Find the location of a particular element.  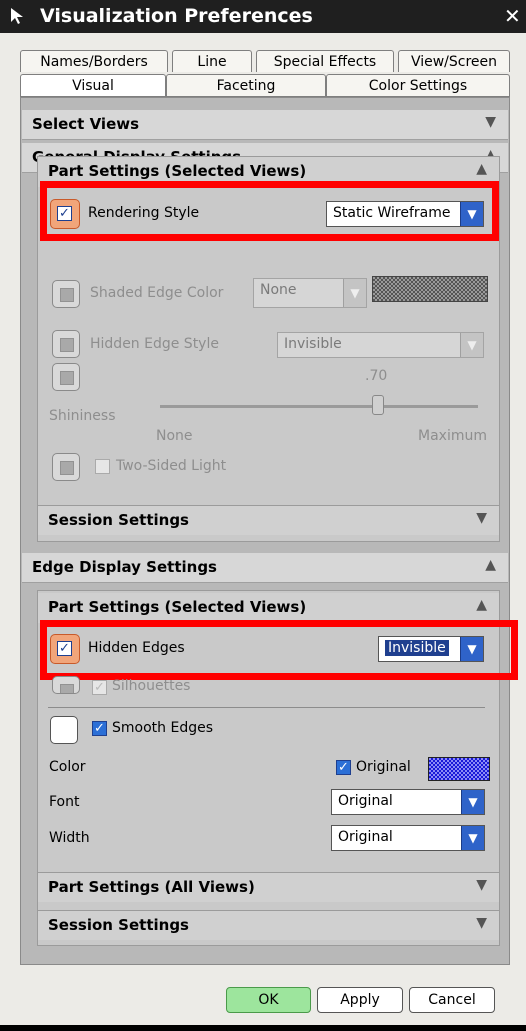

cursor-arrow-icon is located at coordinates (19, 16).